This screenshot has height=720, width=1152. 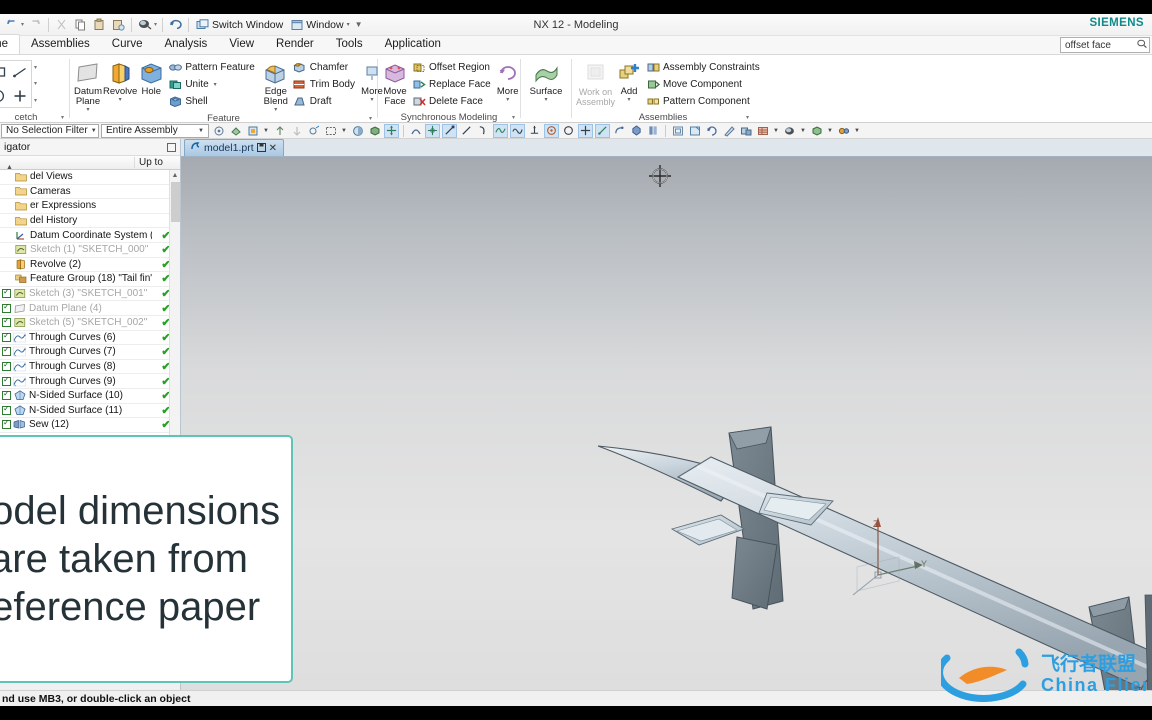 What do you see at coordinates (324, 84) in the screenshot?
I see `trim-body-button: Trim Body` at bounding box center [324, 84].